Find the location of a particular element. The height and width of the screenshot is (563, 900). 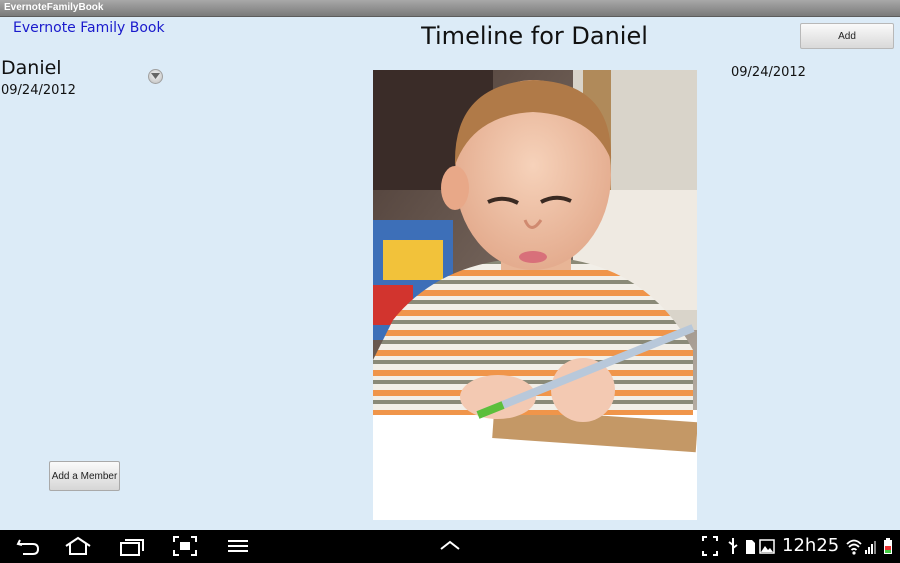

member-dropdown-button is located at coordinates (155, 76).